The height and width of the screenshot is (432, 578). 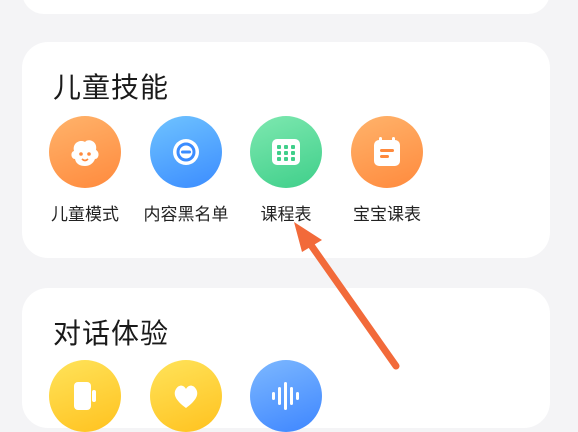 I want to click on annotation-arrow, so click(x=347, y=296).